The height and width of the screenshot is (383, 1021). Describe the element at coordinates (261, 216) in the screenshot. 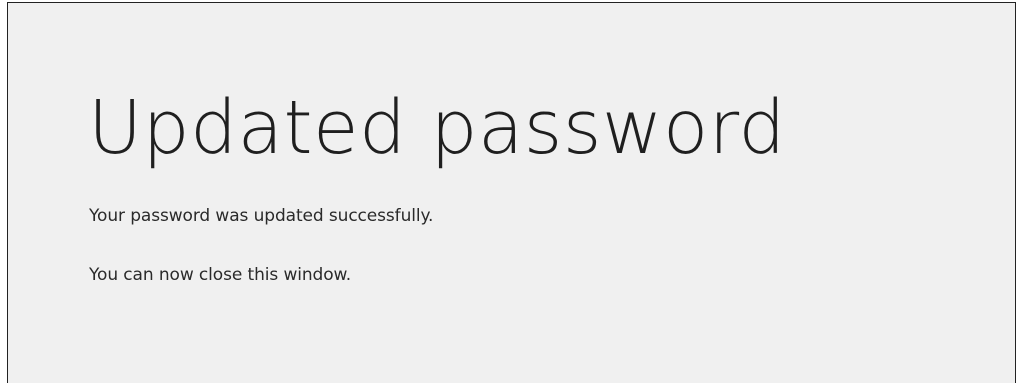

I see `success-message: Your password was updated successfully.` at that location.